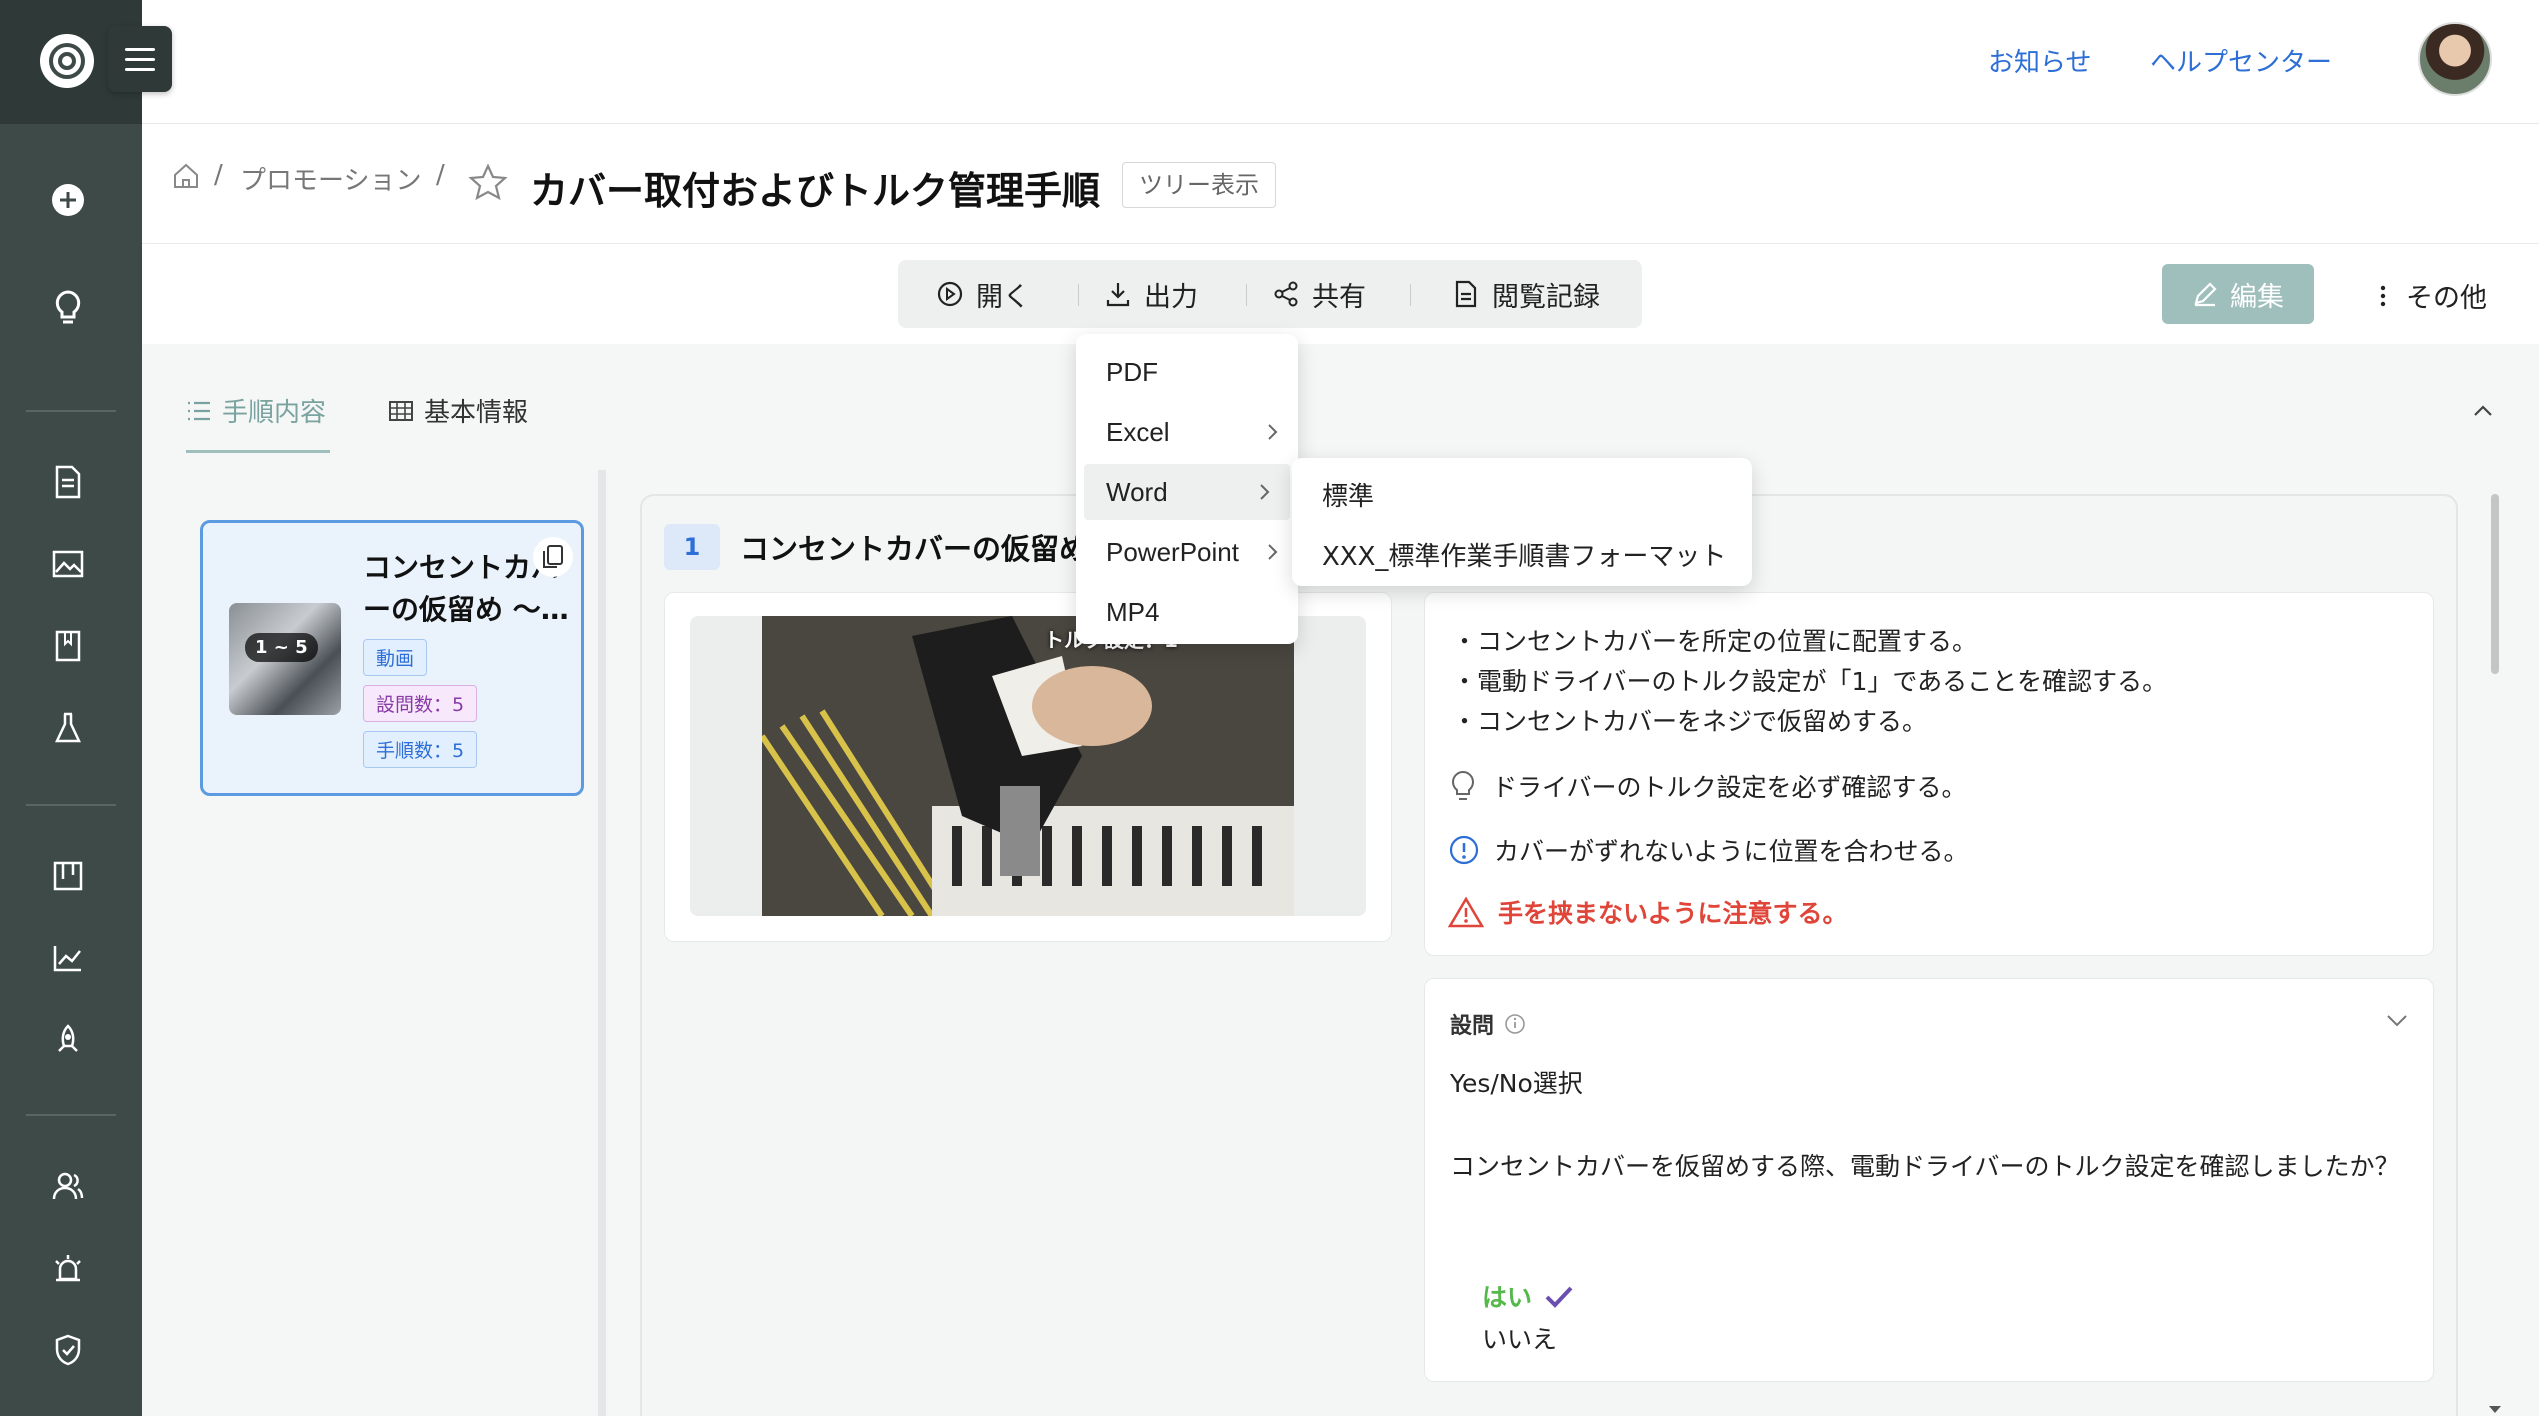 This screenshot has width=2539, height=1416. What do you see at coordinates (1118, 295) in the screenshot?
I see `download-icon` at bounding box center [1118, 295].